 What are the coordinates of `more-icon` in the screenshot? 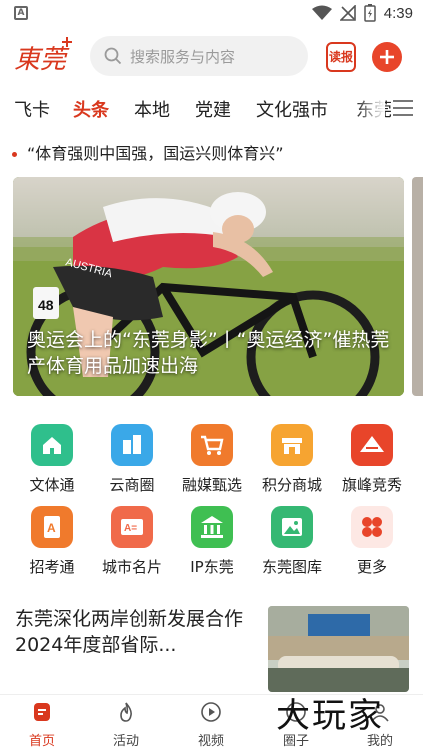 It's located at (372, 527).